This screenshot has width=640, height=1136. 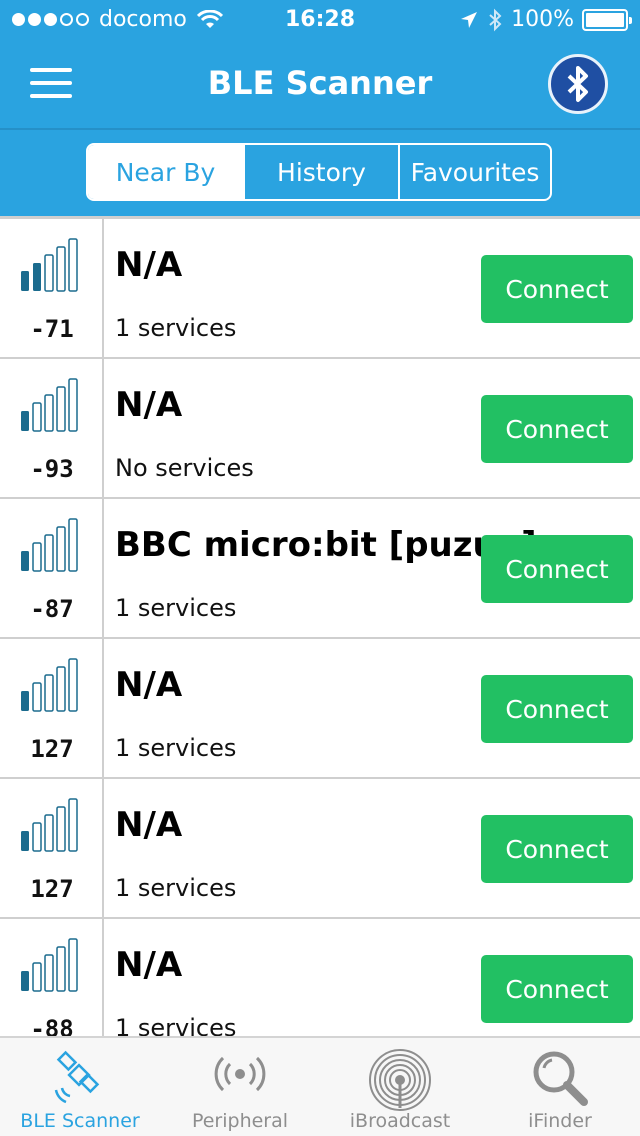 I want to click on navigation-bar: BLE Scanner, so click(x=320, y=84).